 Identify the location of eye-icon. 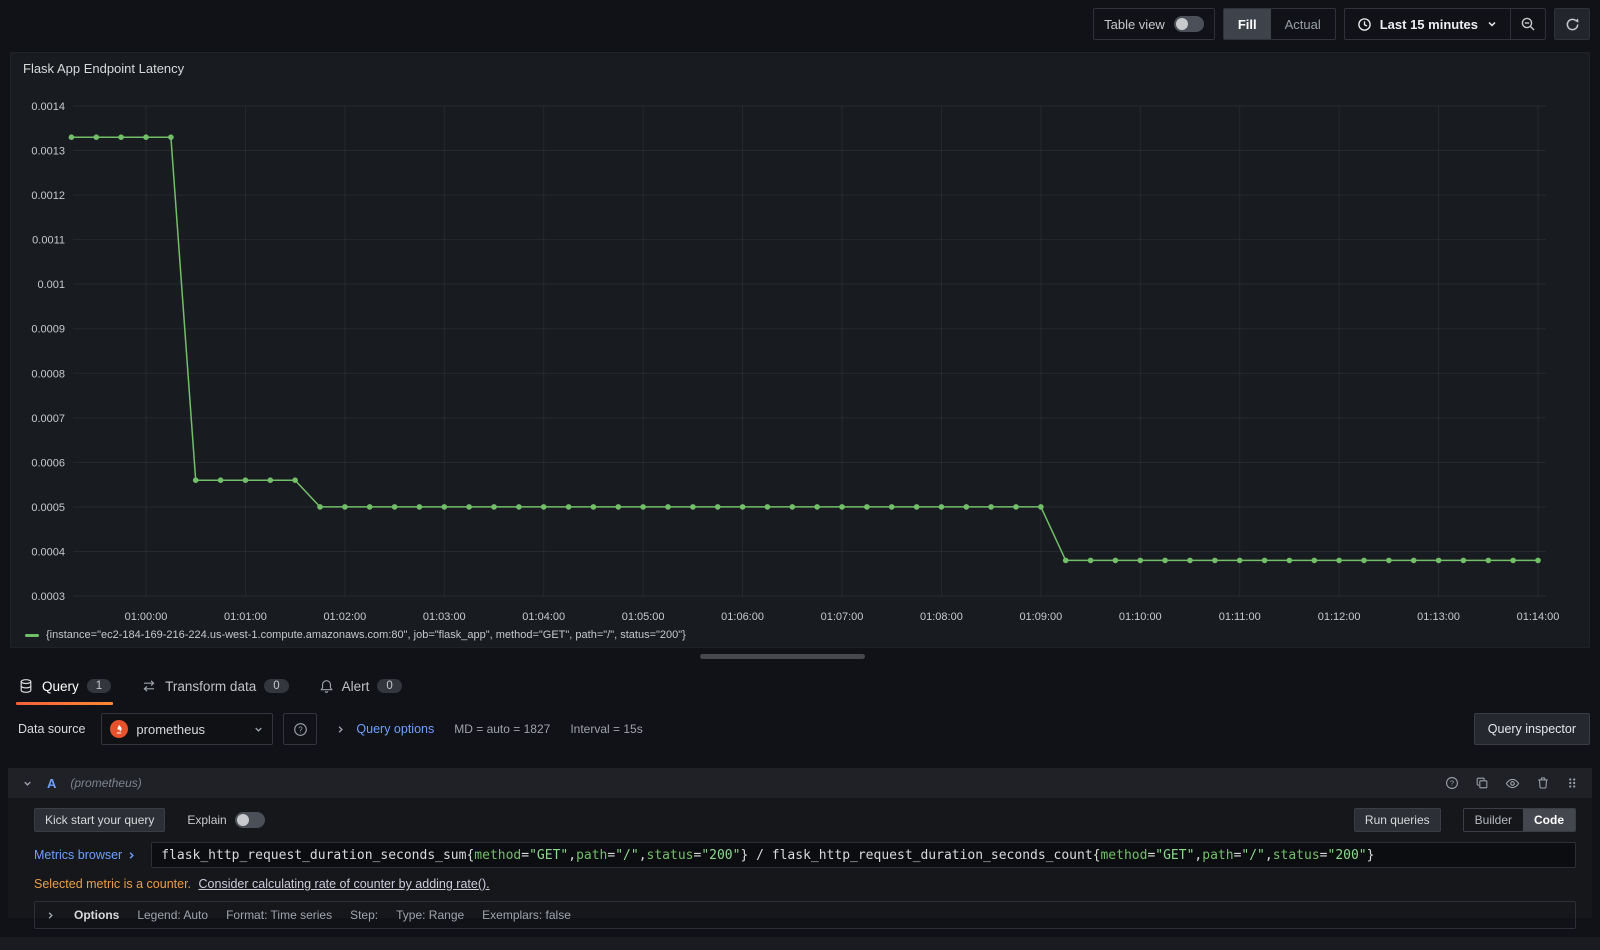
(1512, 783).